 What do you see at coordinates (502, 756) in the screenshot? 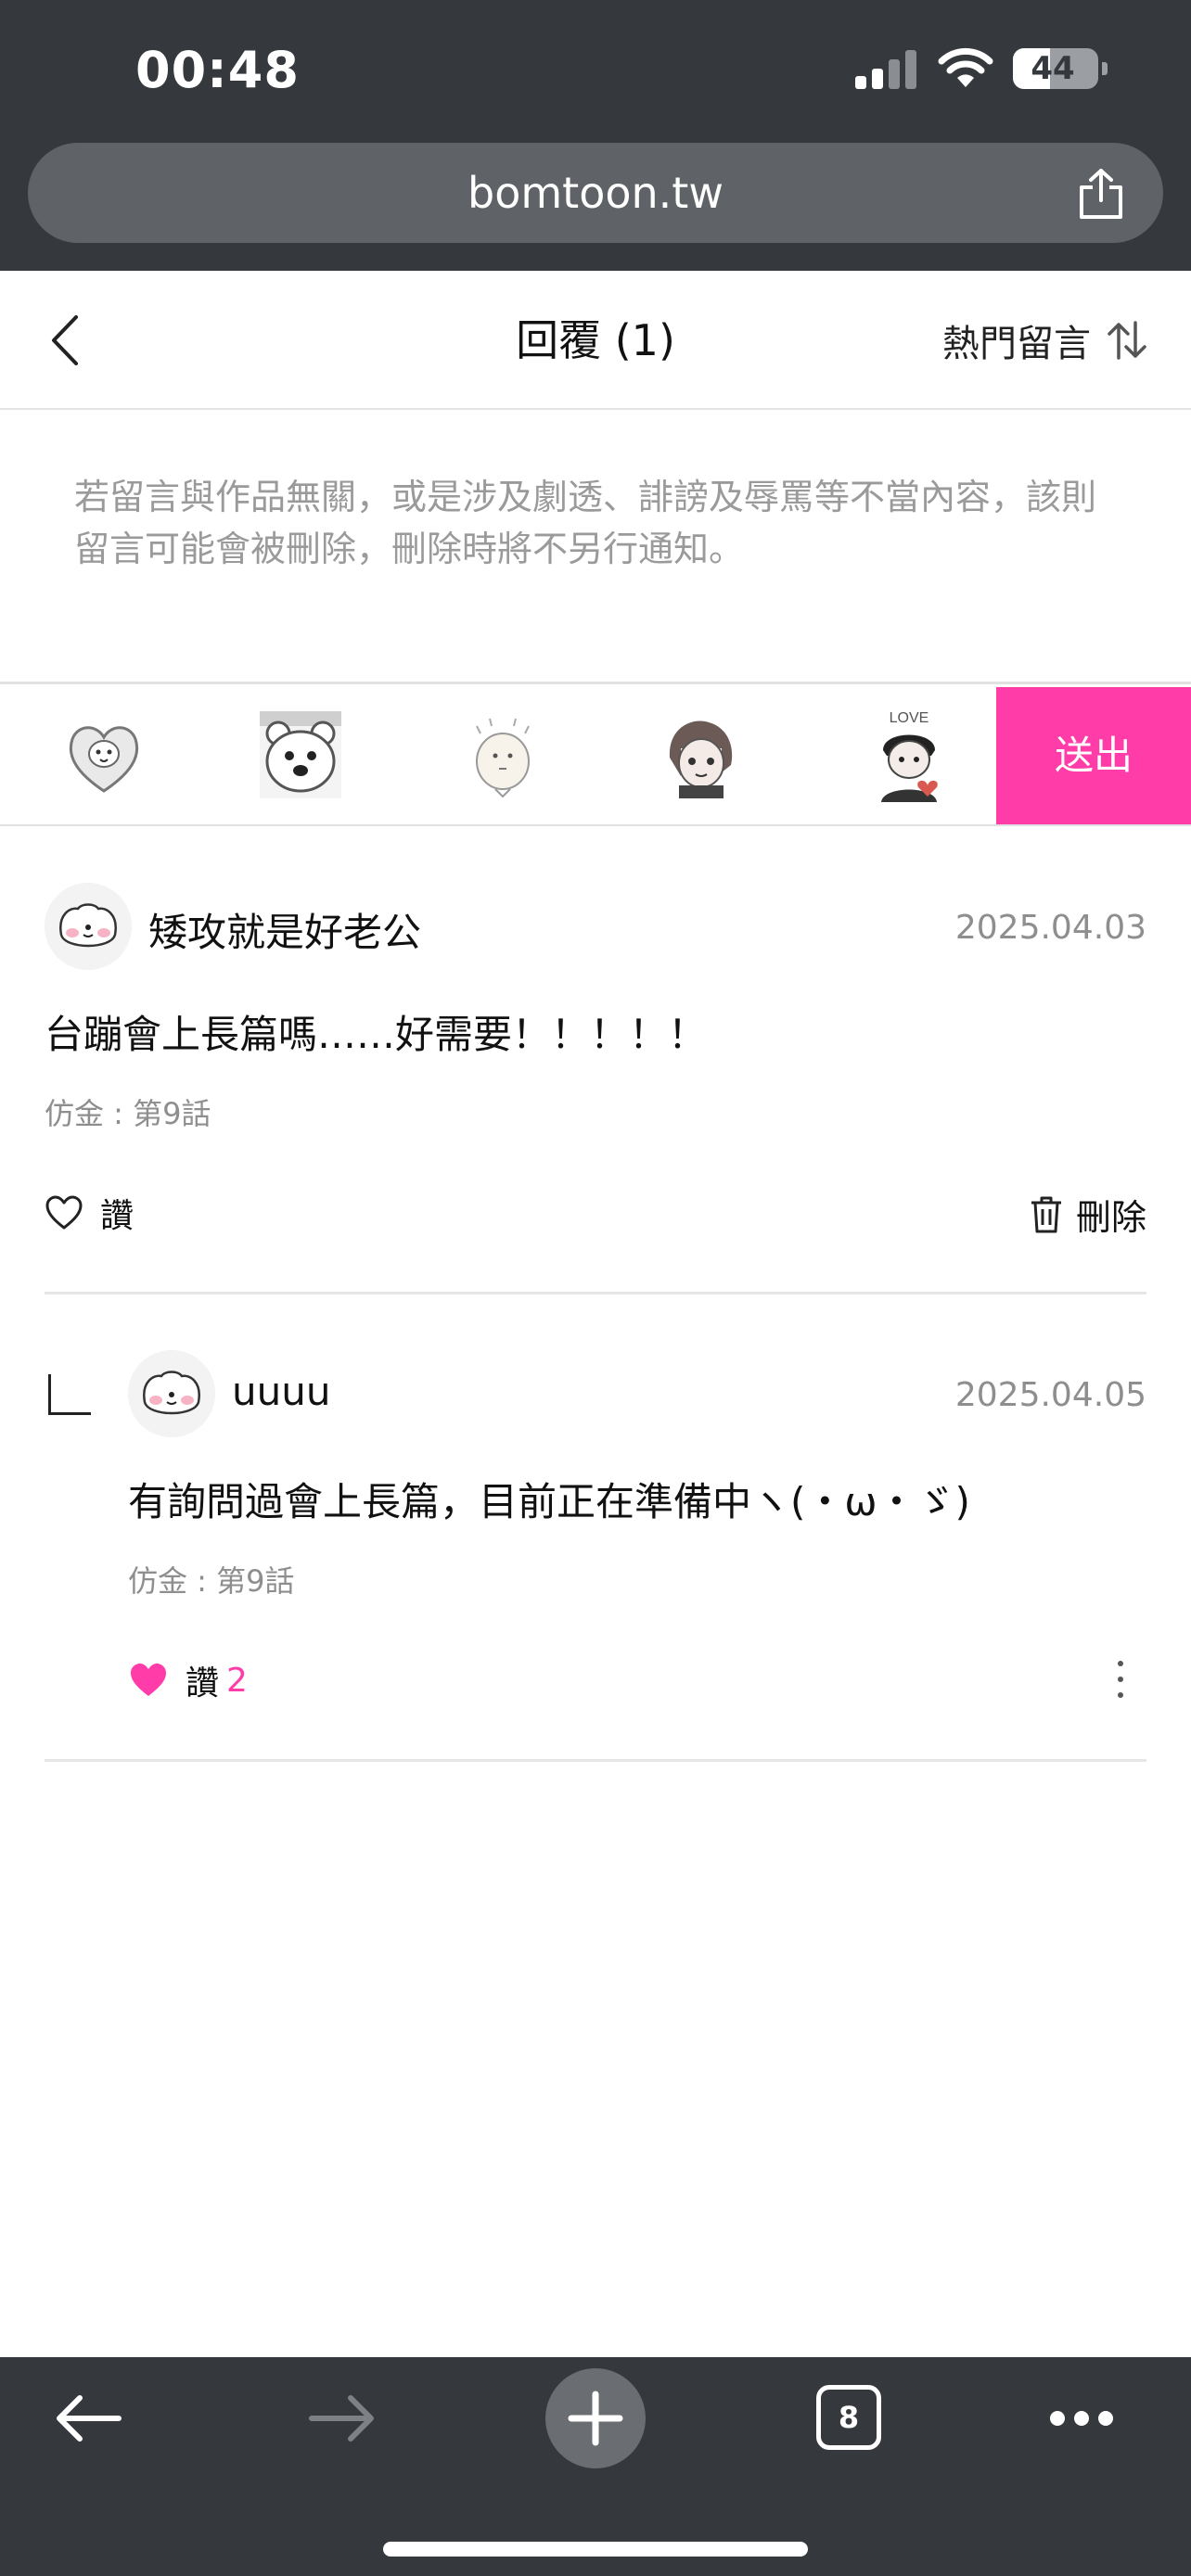
I see `sweat-character-sticker` at bounding box center [502, 756].